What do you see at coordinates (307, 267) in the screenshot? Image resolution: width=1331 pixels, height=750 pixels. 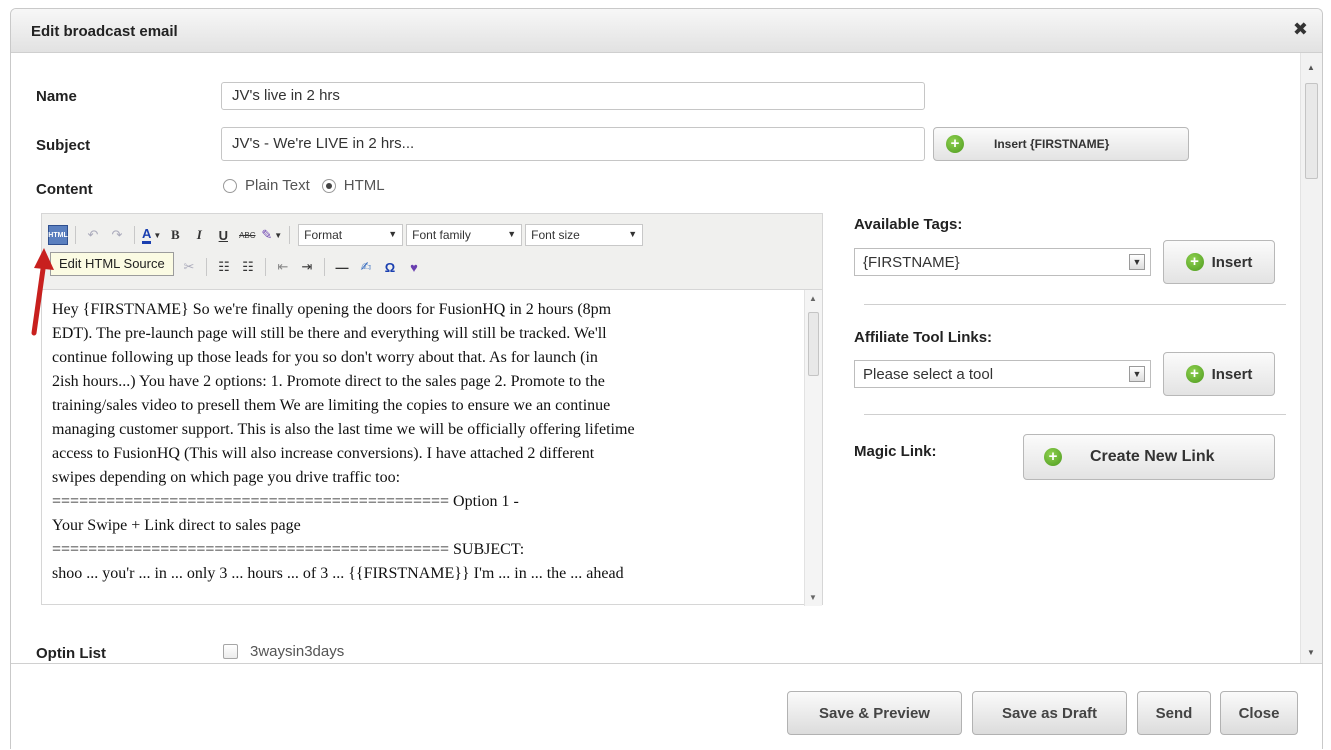 I see `indent-icon: ⇥` at bounding box center [307, 267].